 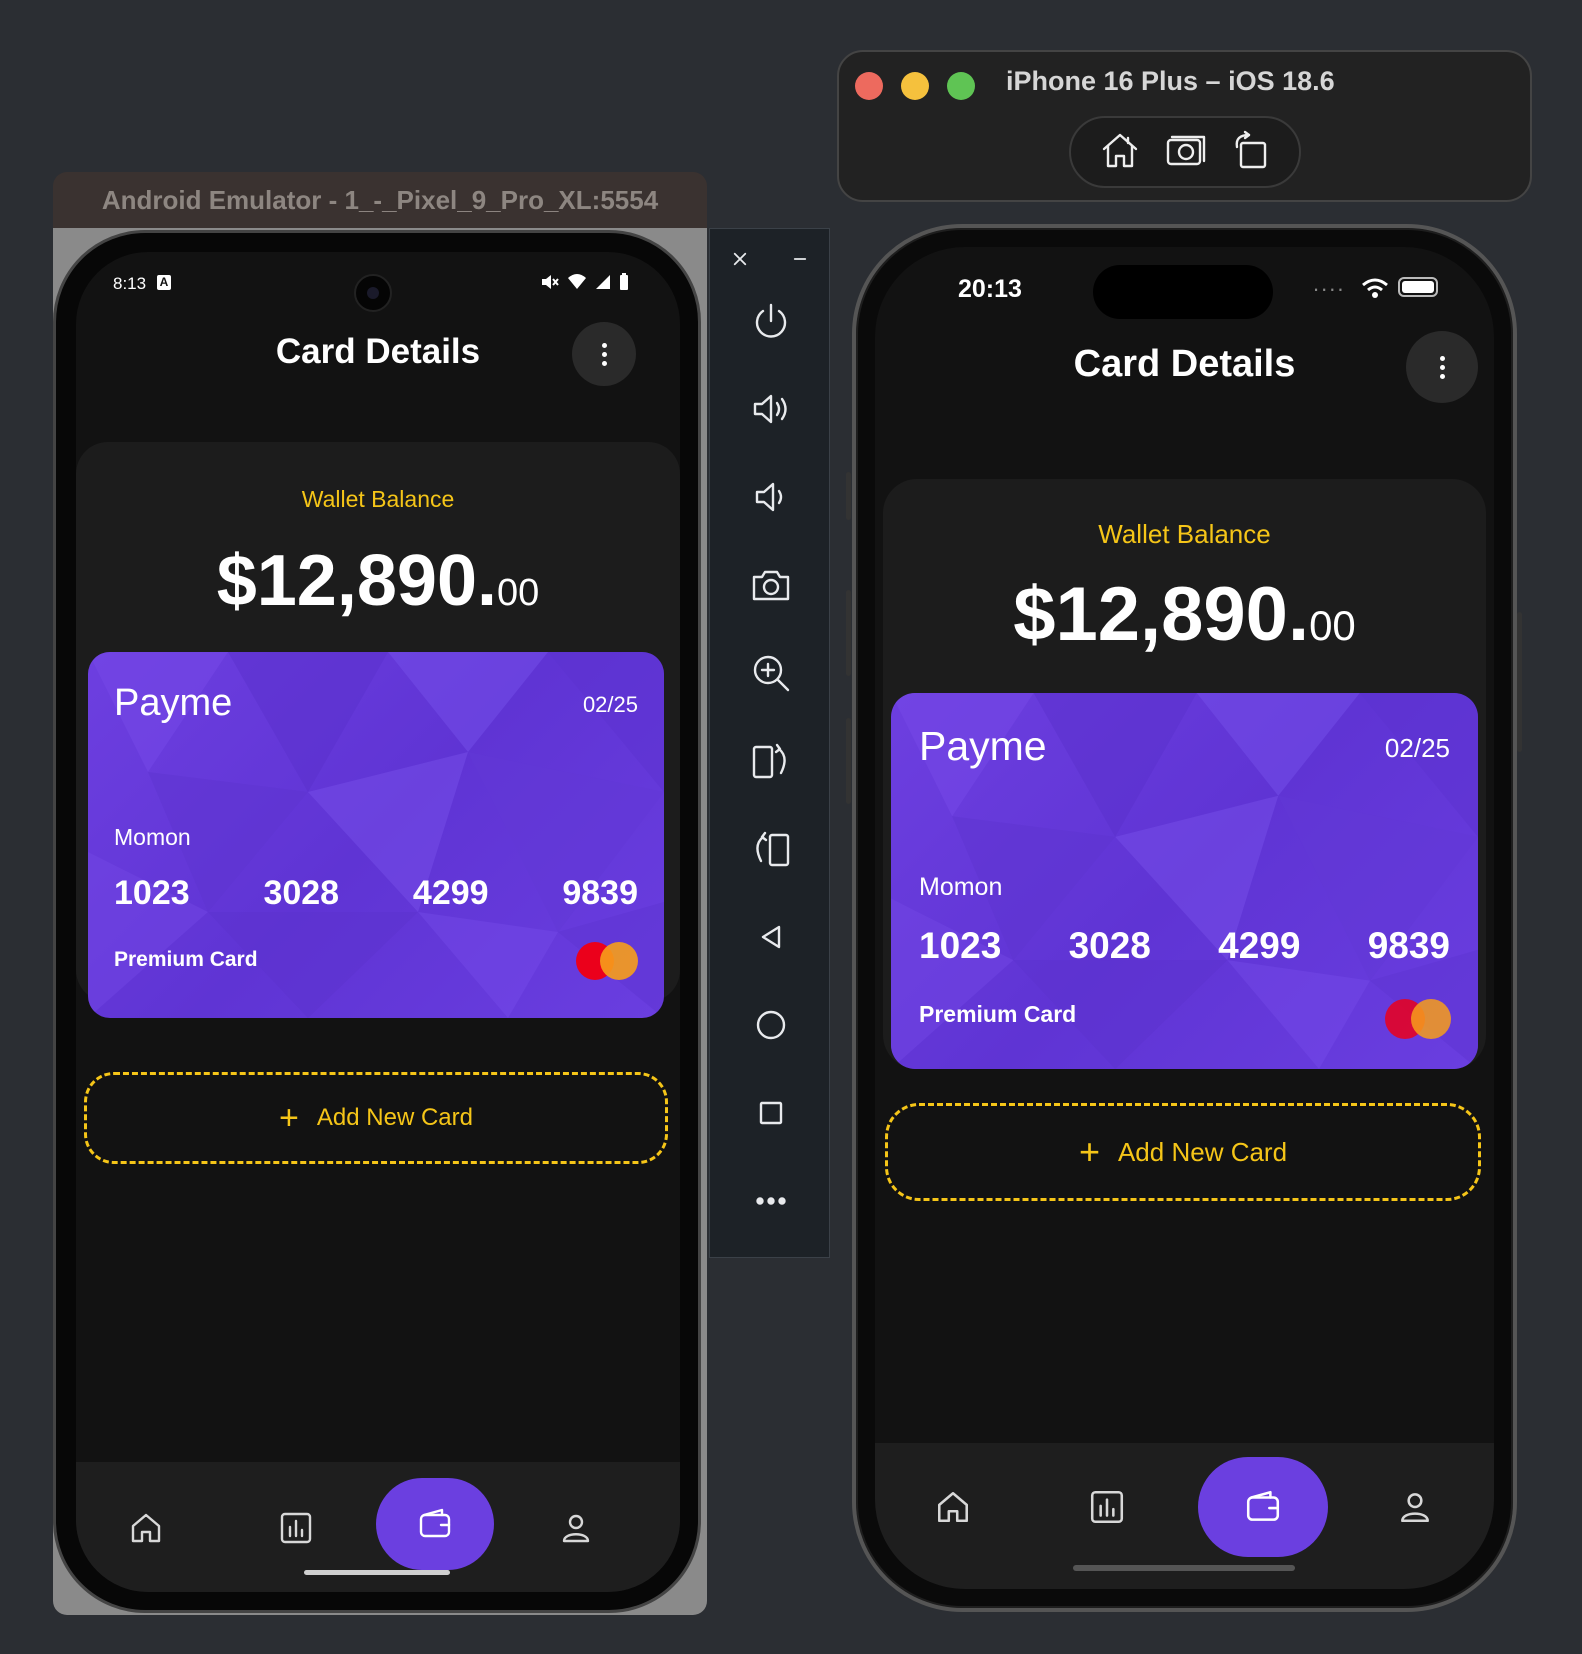 I want to click on volume-down-button, so click(x=770, y=497).